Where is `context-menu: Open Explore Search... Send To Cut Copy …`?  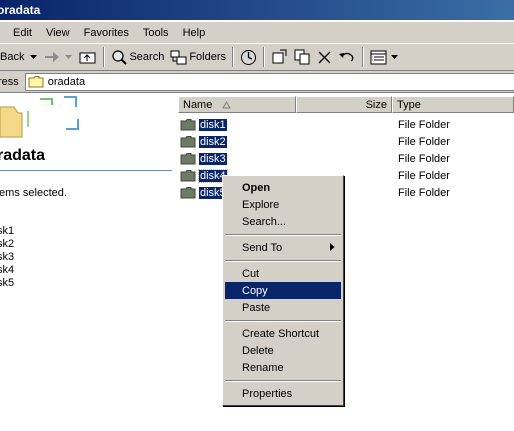
context-menu: Open Explore Search... Send To Cut Copy … is located at coordinates (283, 290).